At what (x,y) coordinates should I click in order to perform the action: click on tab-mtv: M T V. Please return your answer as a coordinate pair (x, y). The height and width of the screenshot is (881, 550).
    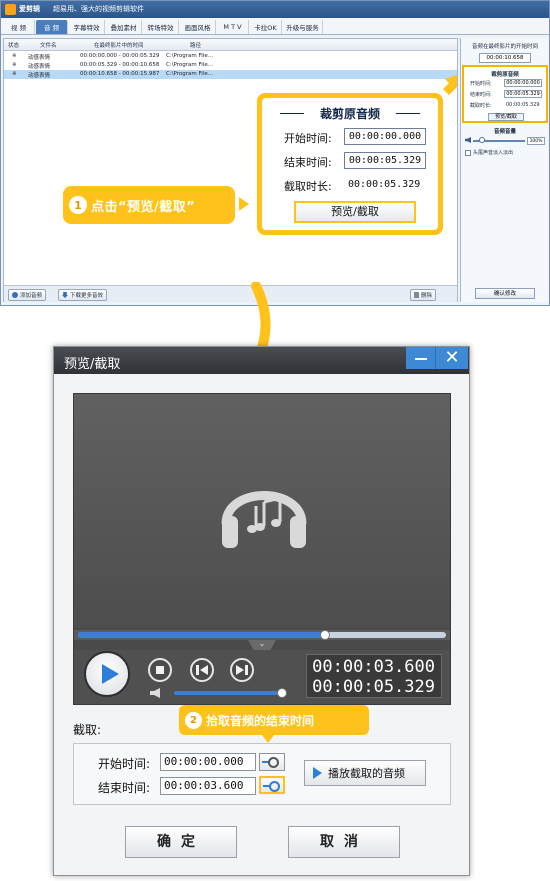
    Looking at the image, I should click on (233, 27).